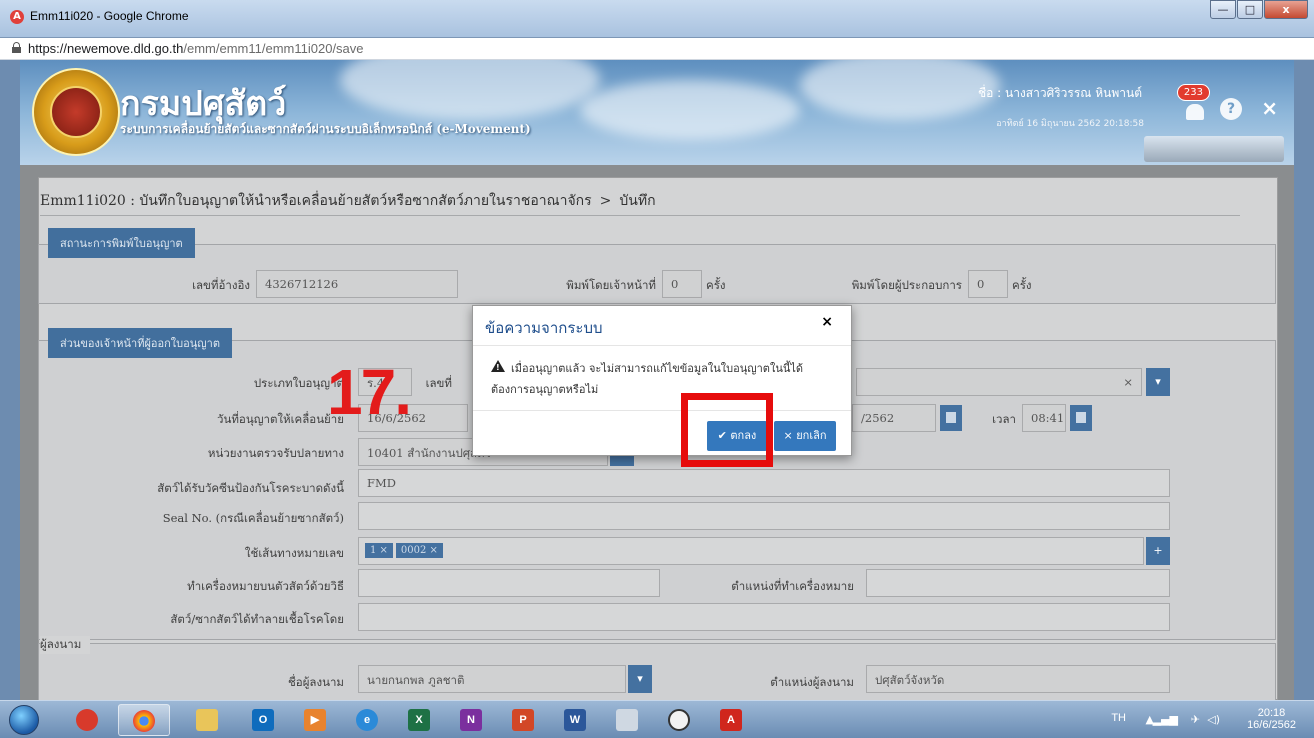 This screenshot has height=738, width=1314. What do you see at coordinates (472, 720) in the screenshot?
I see `taskbar-onenote: N` at bounding box center [472, 720].